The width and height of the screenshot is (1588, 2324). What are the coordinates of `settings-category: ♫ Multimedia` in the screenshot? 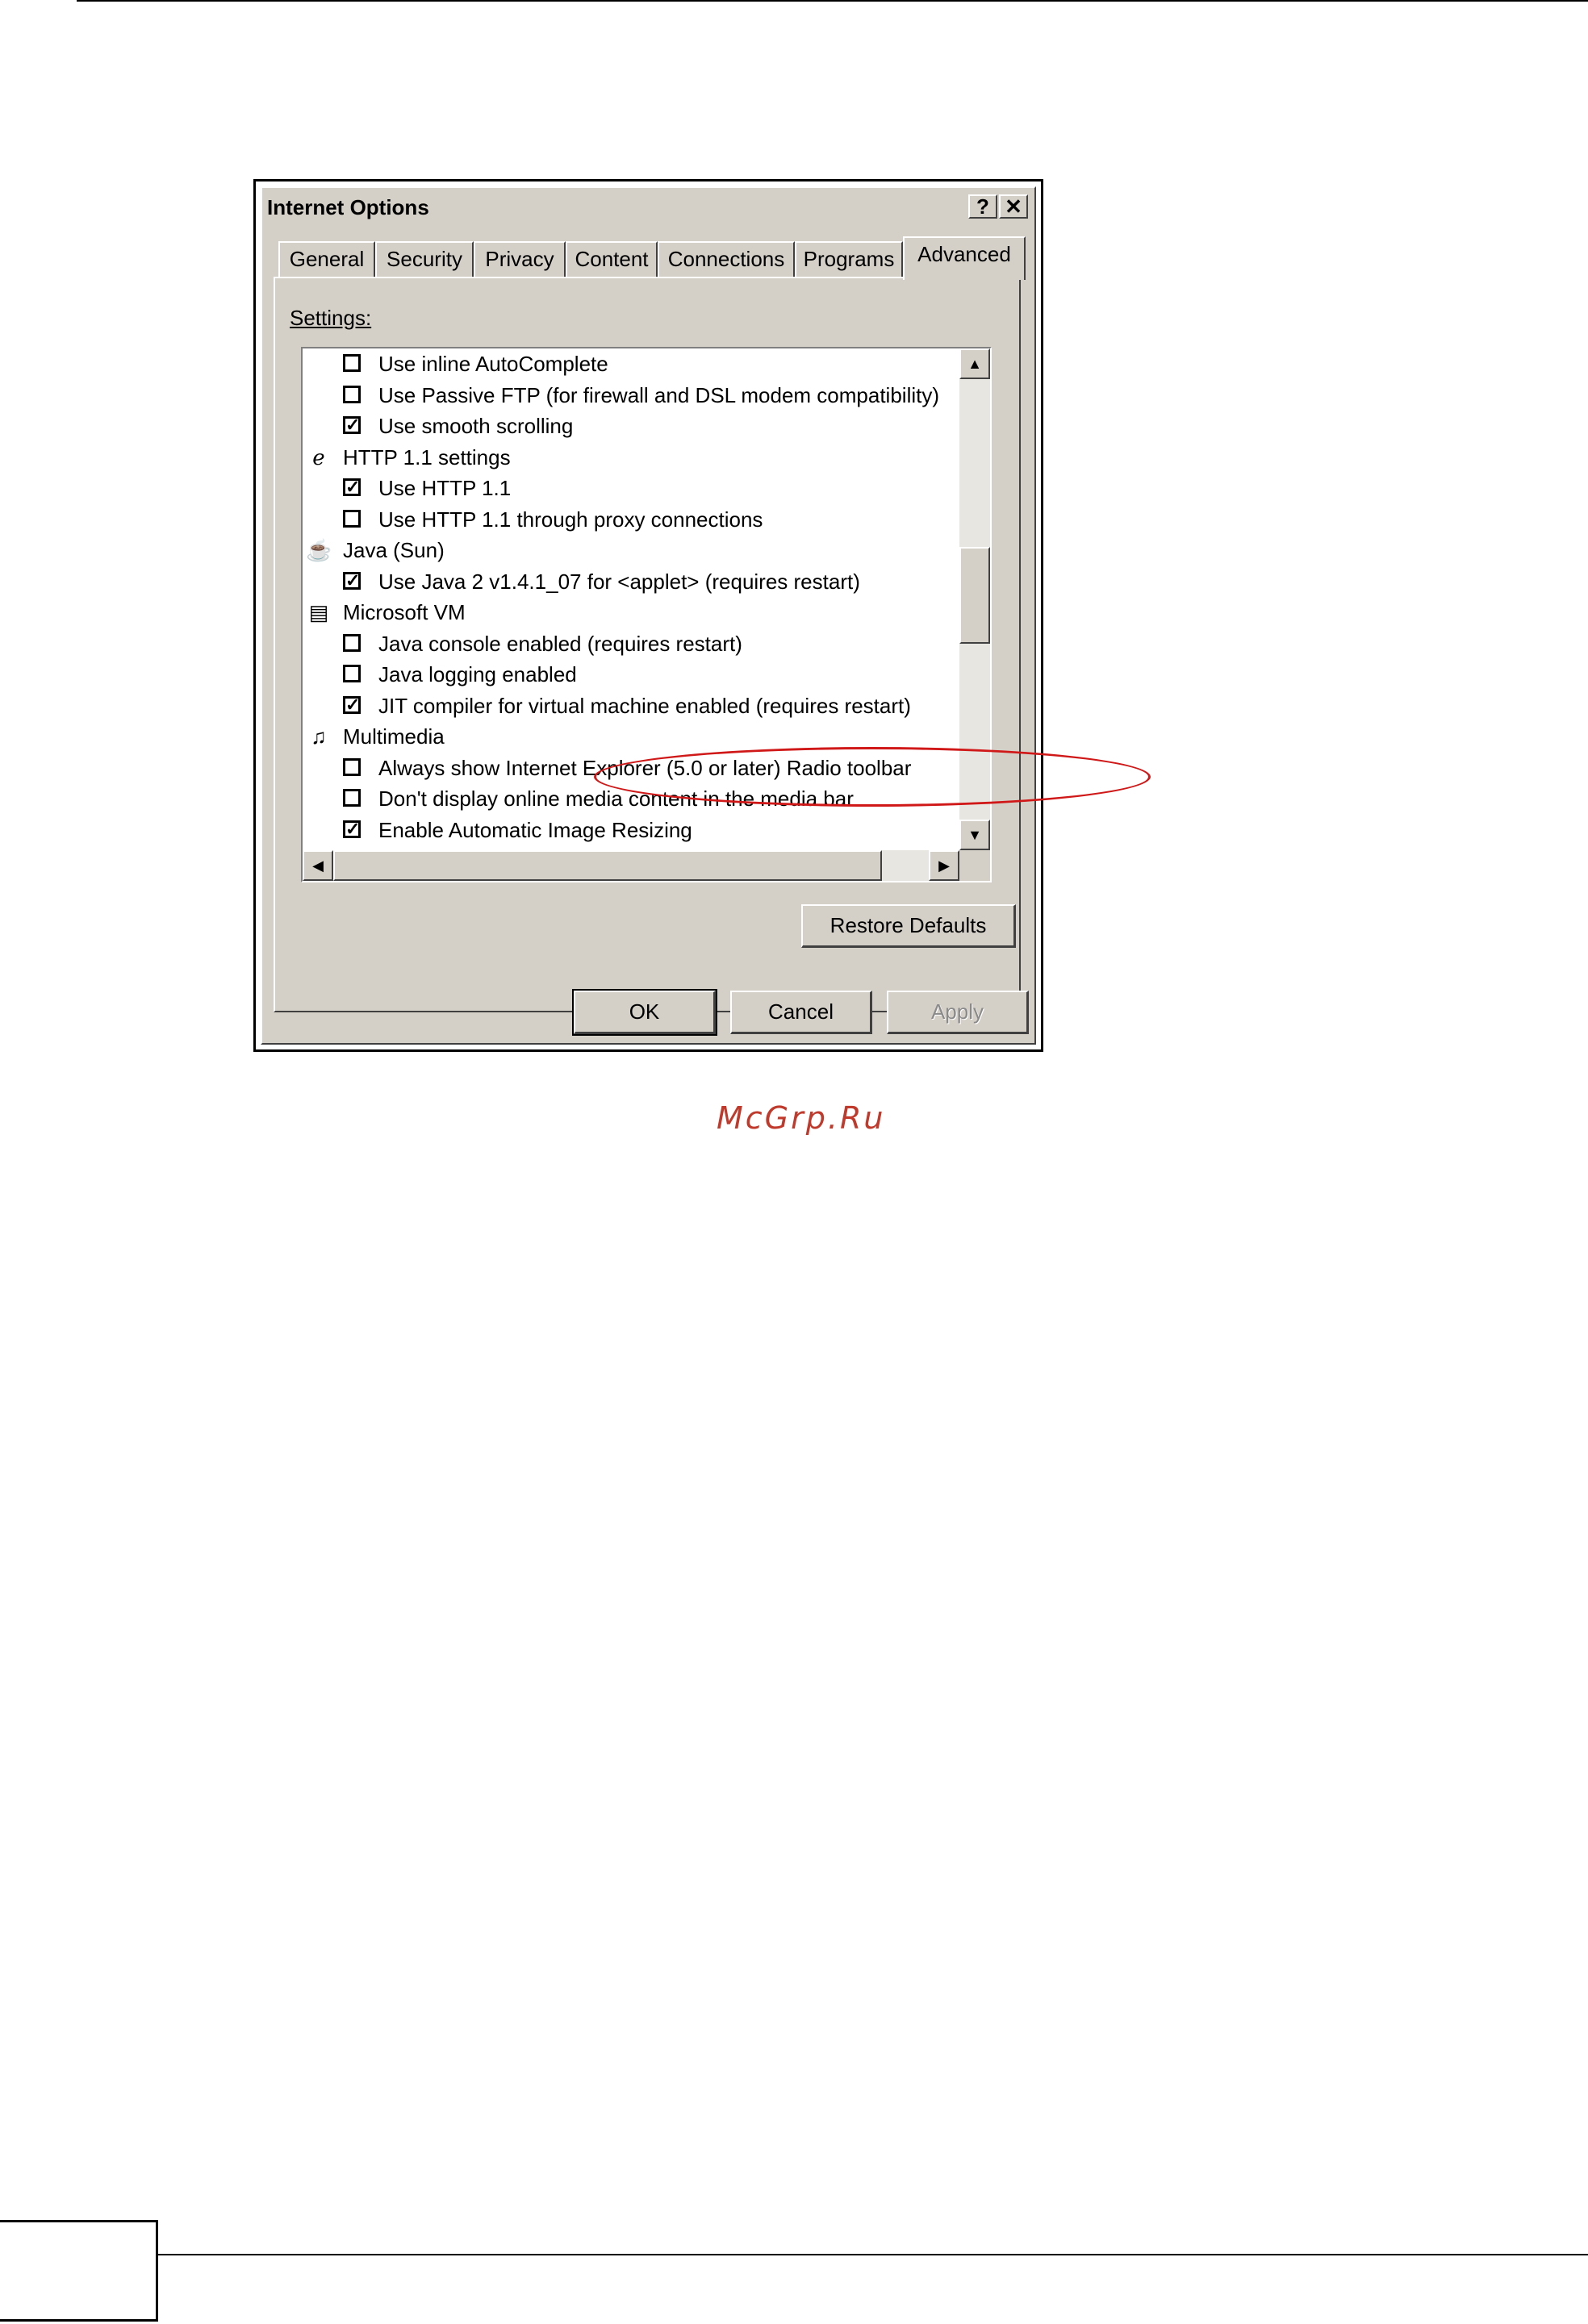 It's located at (631, 736).